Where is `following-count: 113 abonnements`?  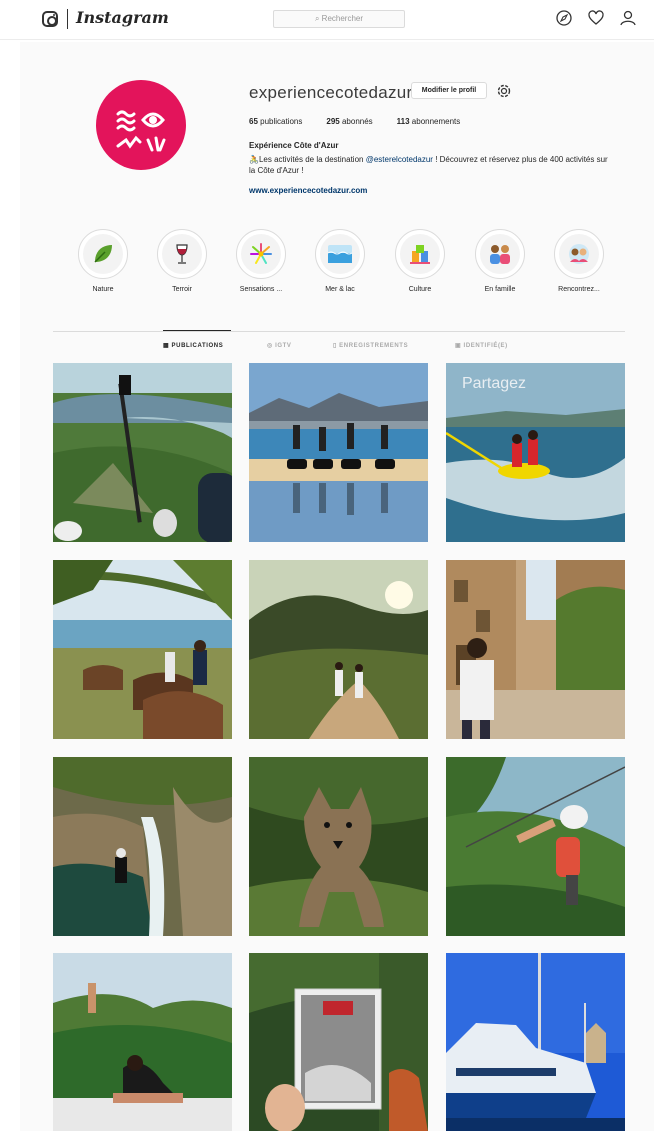 following-count: 113 abonnements is located at coordinates (429, 121).